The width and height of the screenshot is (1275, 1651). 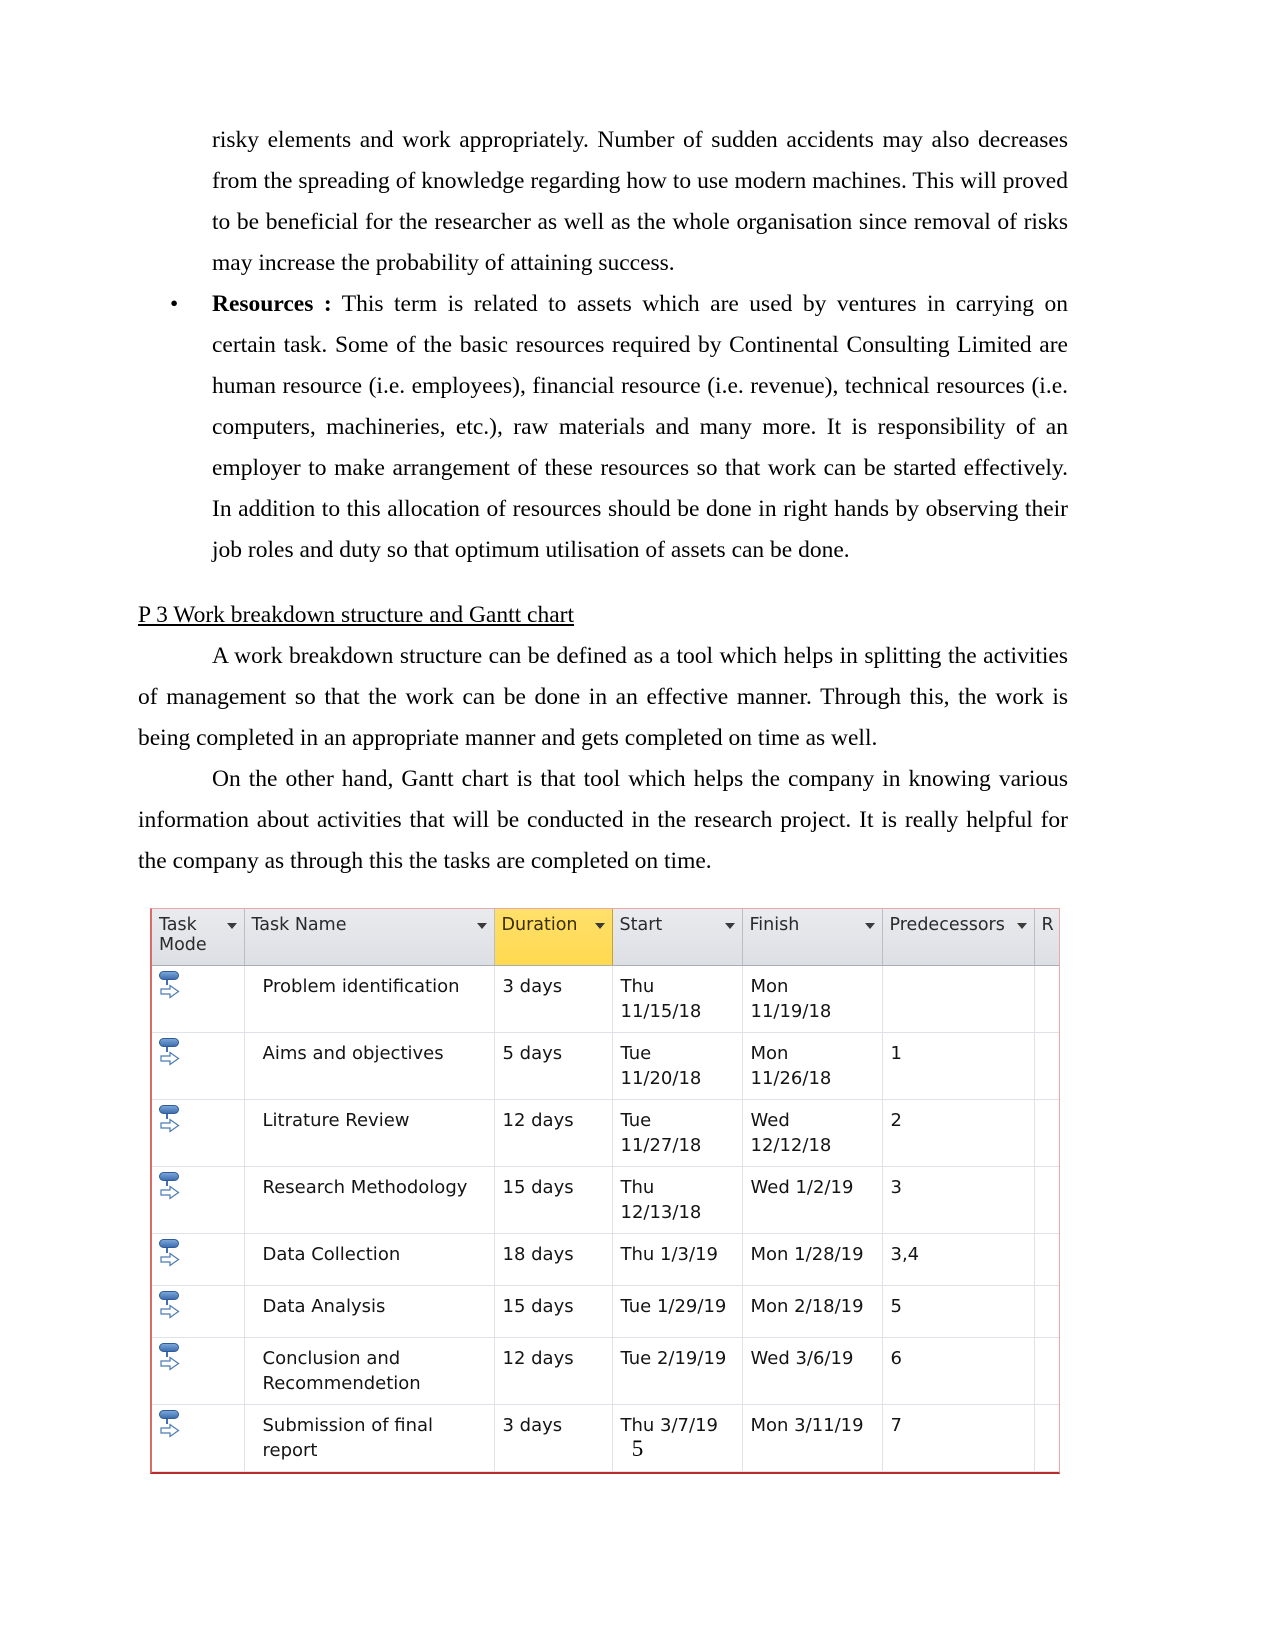 What do you see at coordinates (183, 935) in the screenshot?
I see `column-header-label: Task Mode` at bounding box center [183, 935].